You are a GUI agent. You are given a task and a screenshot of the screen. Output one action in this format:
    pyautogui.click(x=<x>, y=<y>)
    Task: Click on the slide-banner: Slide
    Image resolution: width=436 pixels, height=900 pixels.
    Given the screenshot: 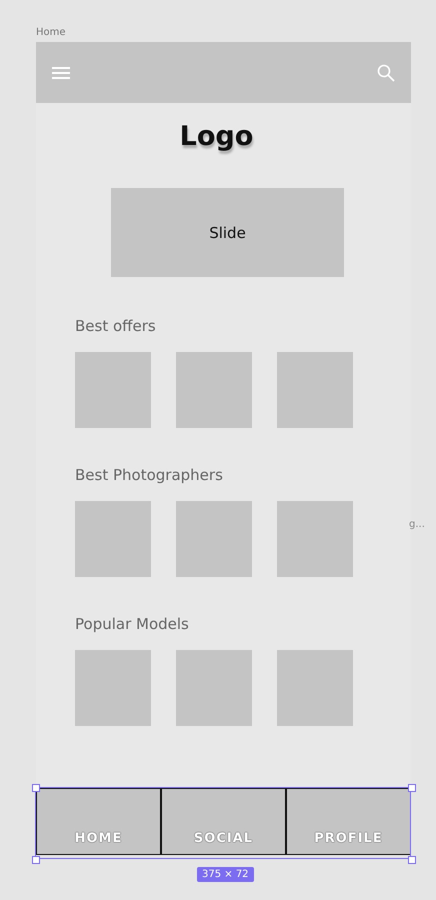 What is the action you would take?
    pyautogui.click(x=227, y=232)
    